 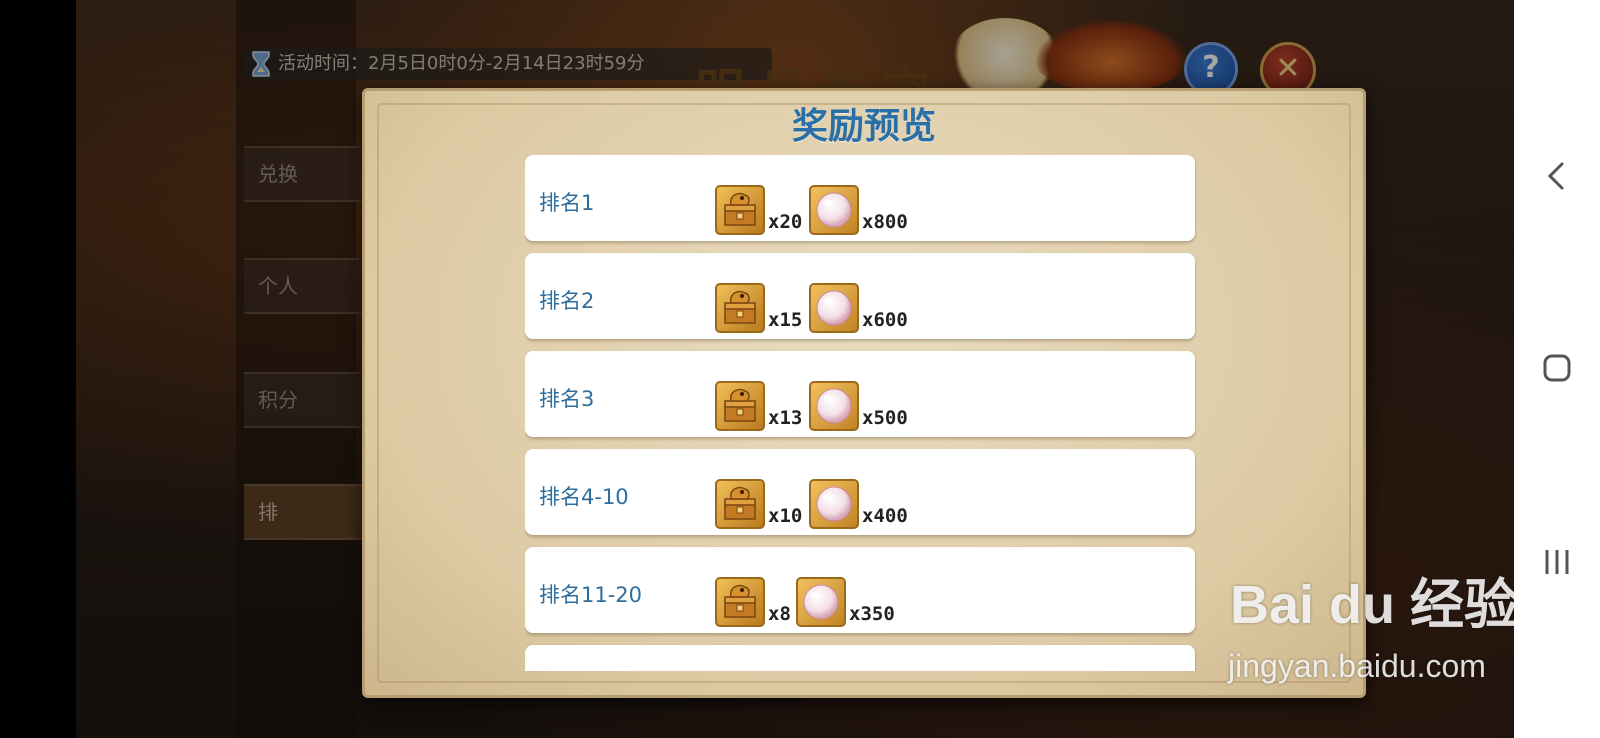 I want to click on reward-row: 排名2 x15 x600, so click(x=860, y=296).